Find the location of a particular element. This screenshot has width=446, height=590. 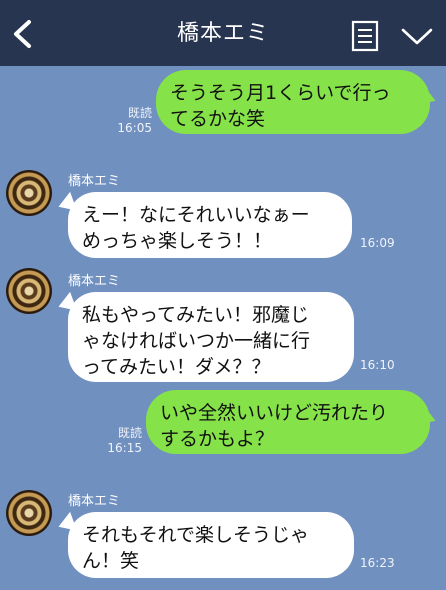

message-time: 16:05 is located at coordinates (134, 128).